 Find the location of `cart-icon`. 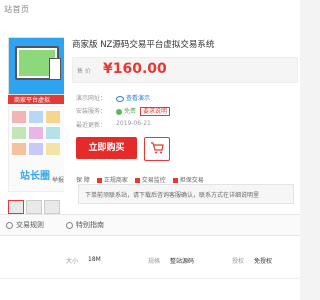

cart-icon is located at coordinates (157, 148).